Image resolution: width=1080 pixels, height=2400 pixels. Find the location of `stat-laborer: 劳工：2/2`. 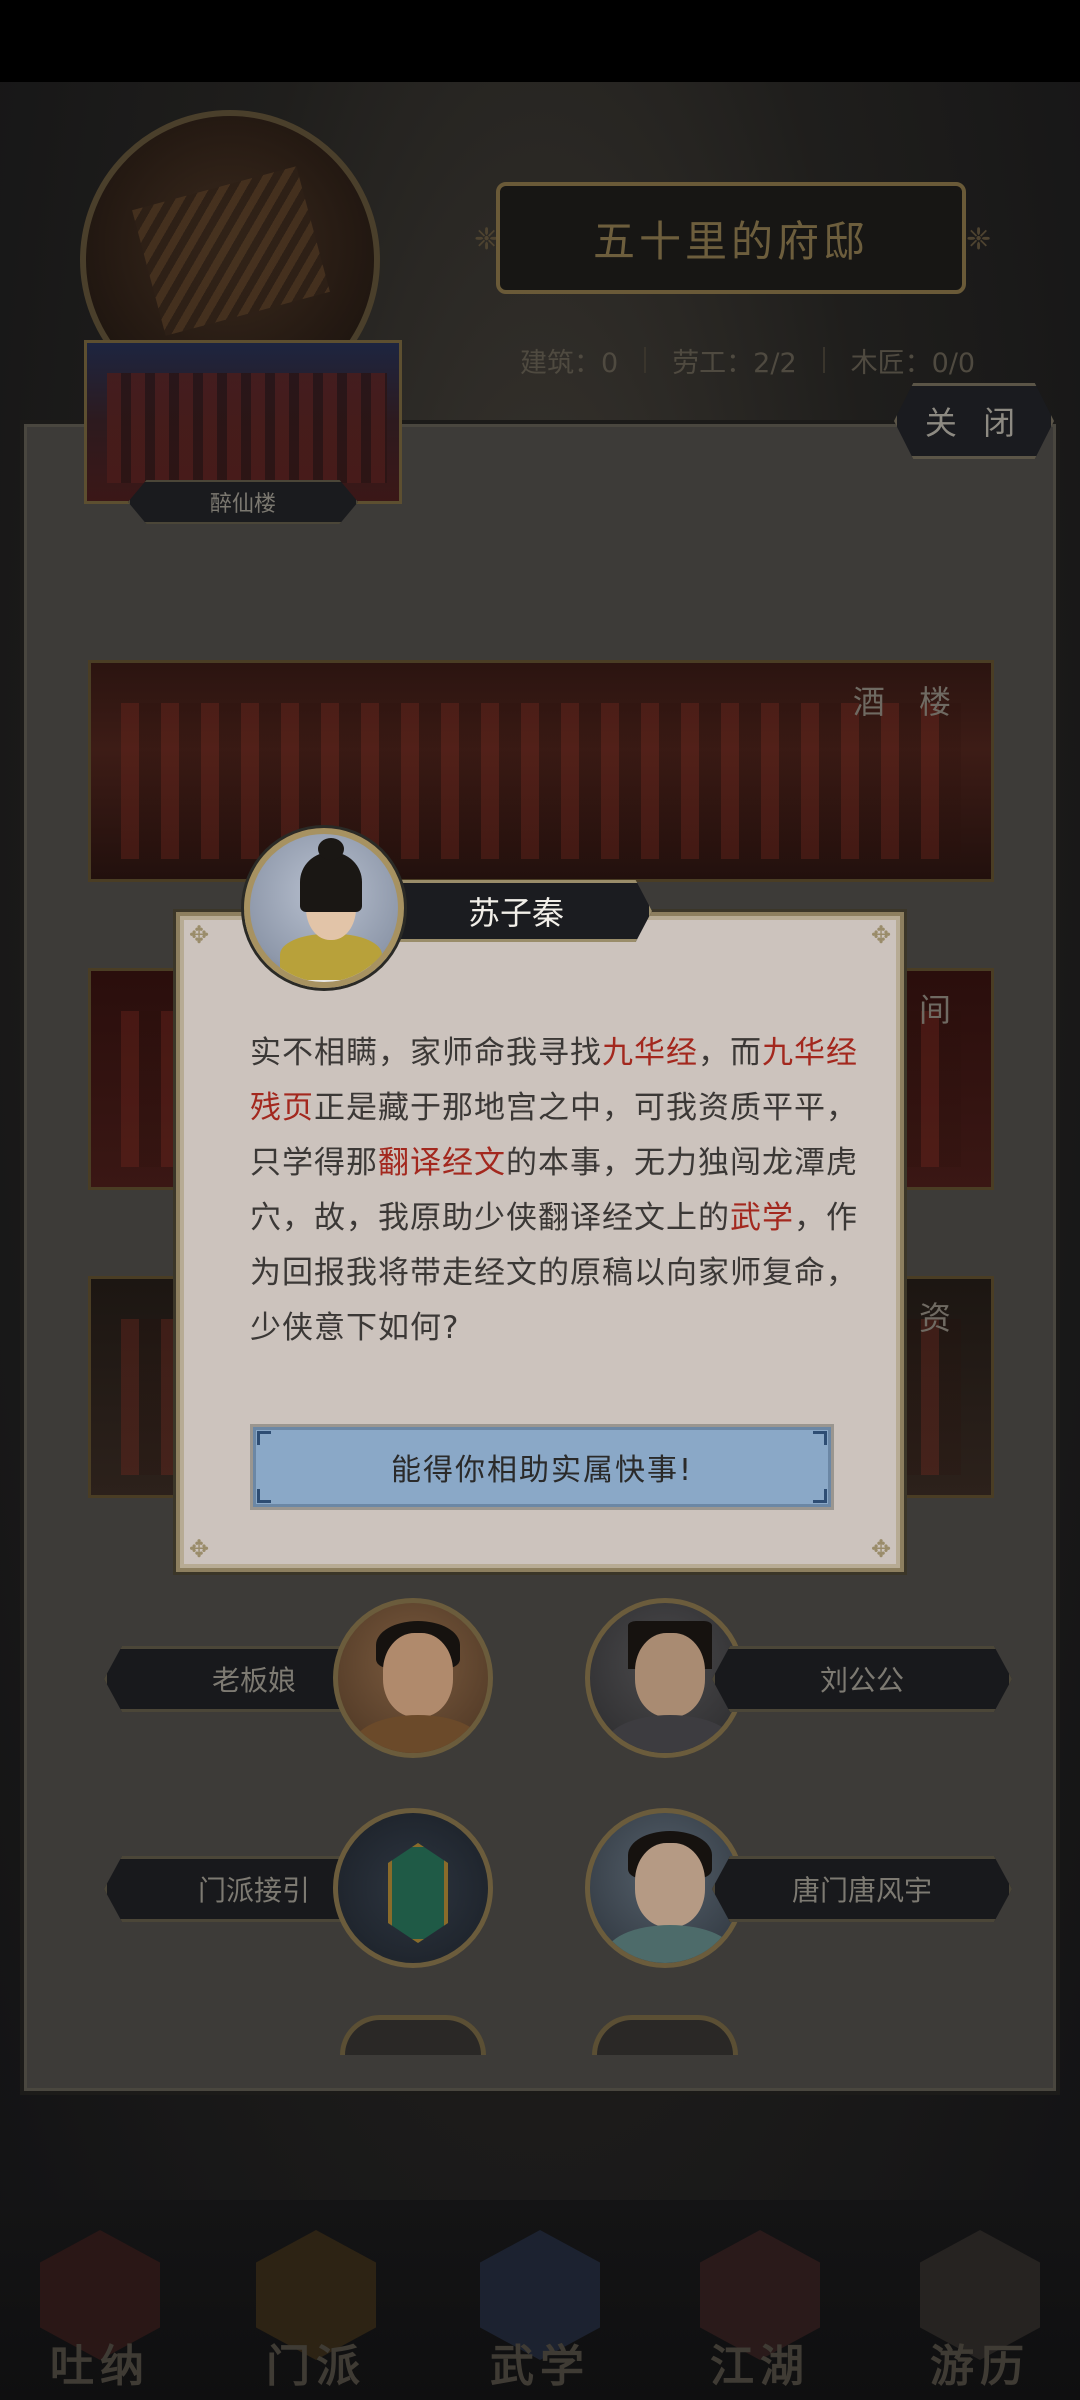

stat-laborer: 劳工：2/2 is located at coordinates (734, 363).